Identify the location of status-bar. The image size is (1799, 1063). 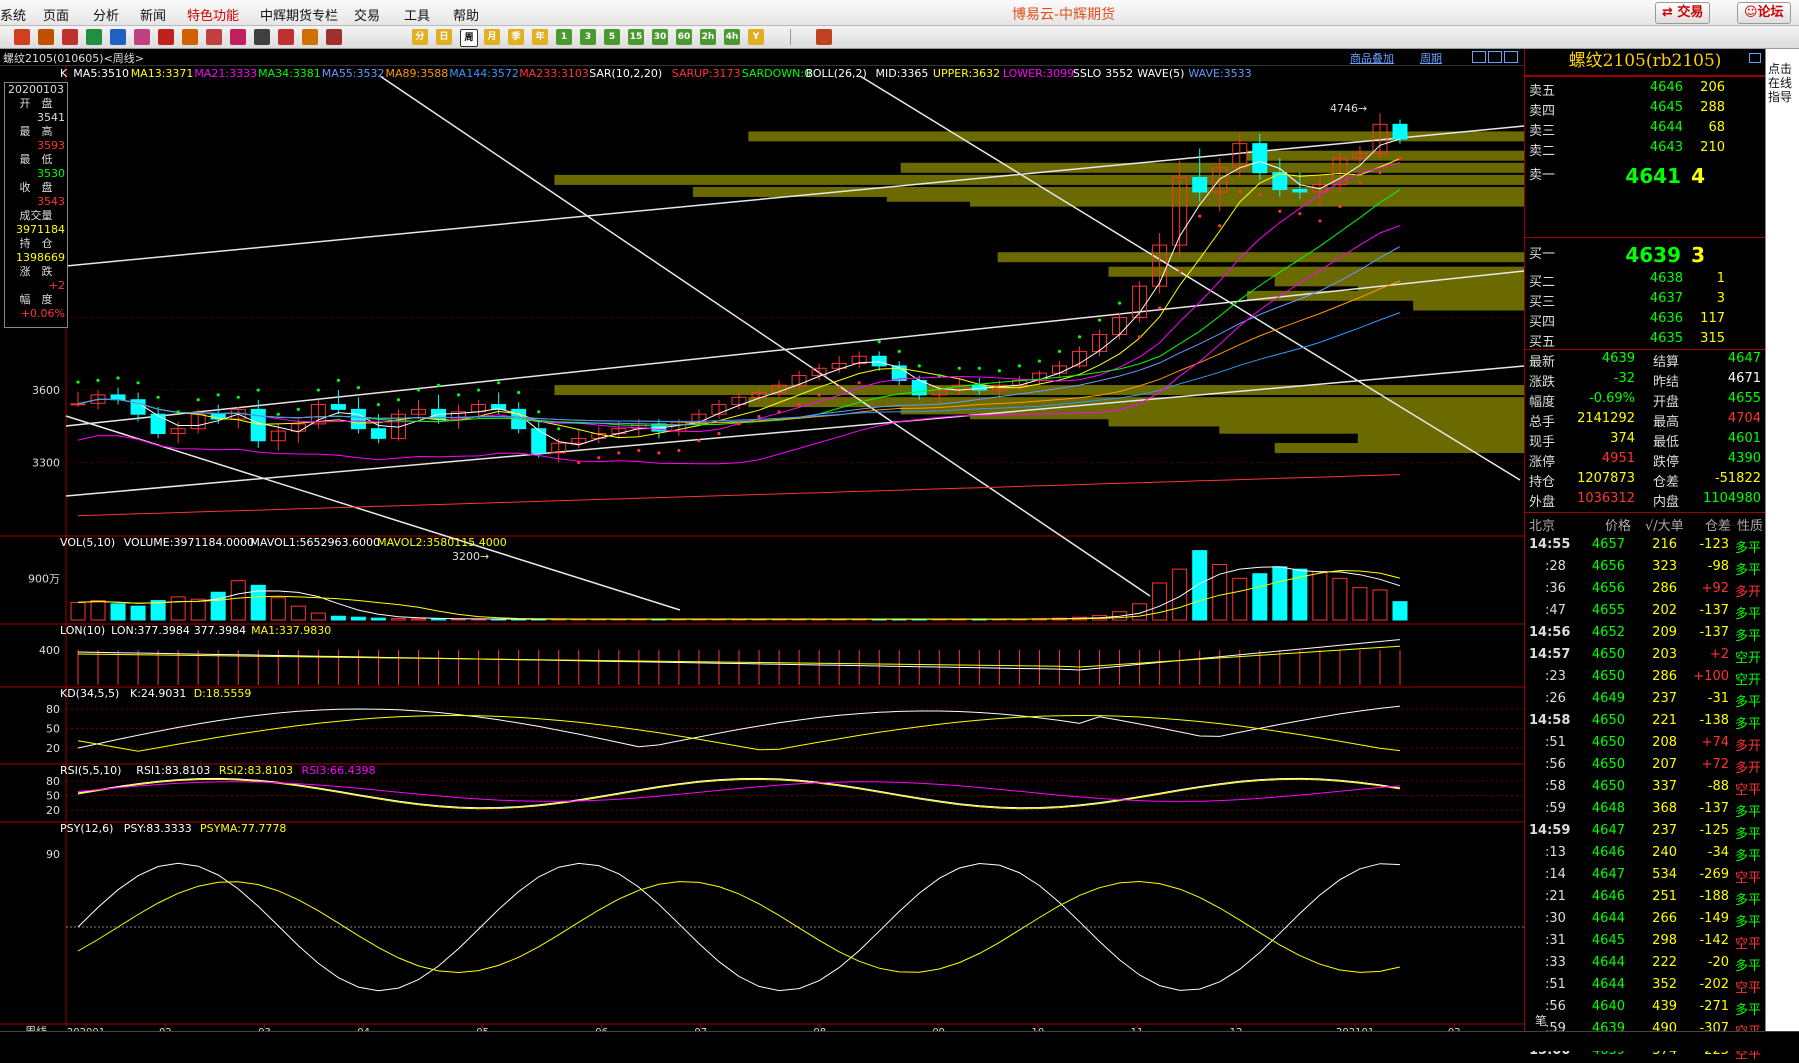
(899, 1041).